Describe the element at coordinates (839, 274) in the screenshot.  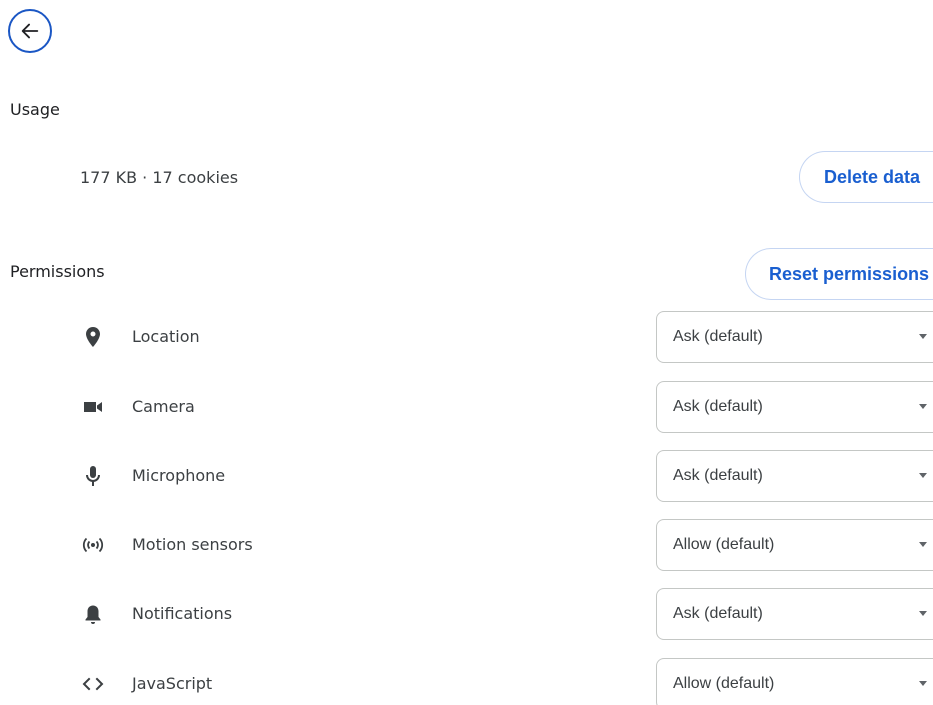
I see `reset-permissions-button: Reset permissions` at that location.